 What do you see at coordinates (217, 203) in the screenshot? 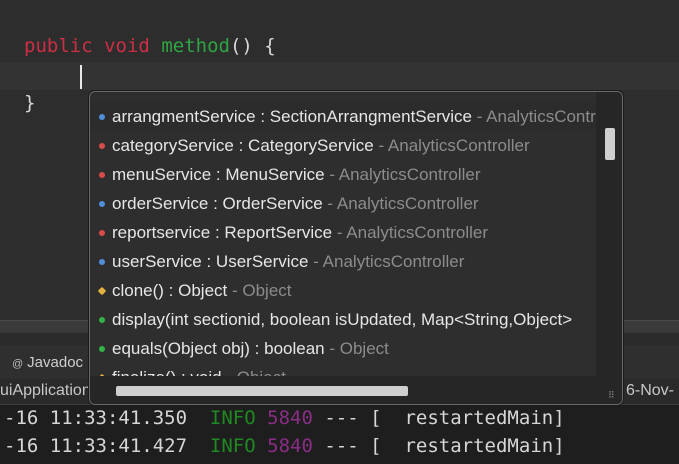
I see `completion-item-name: orderService : OrderService` at bounding box center [217, 203].